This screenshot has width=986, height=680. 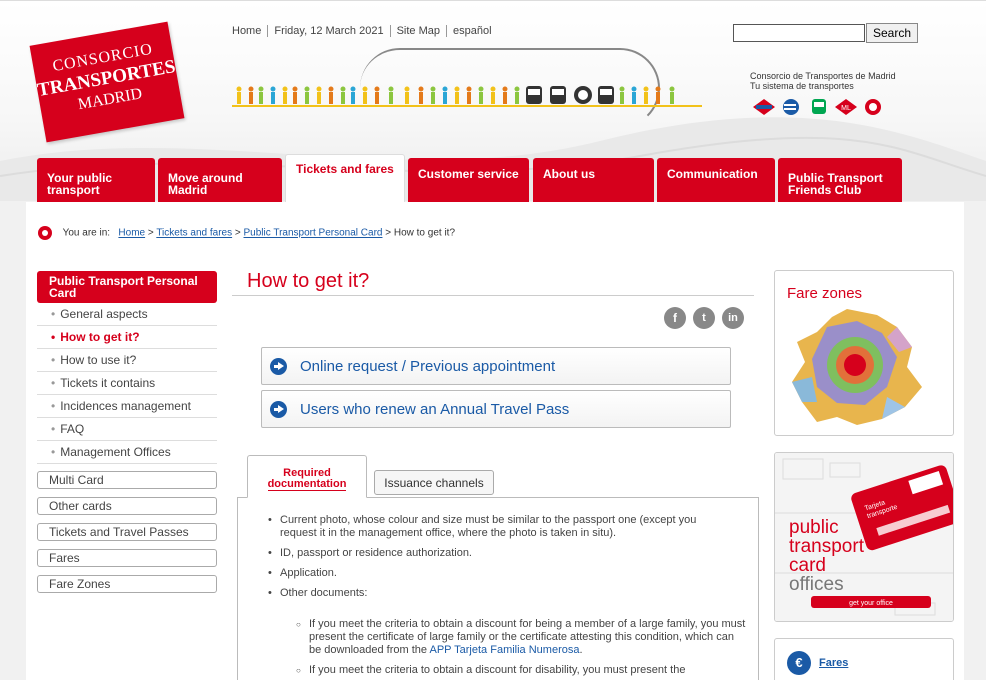 I want to click on sidebar-item-how-to-get-it: • How to get it?, so click(x=127, y=337).